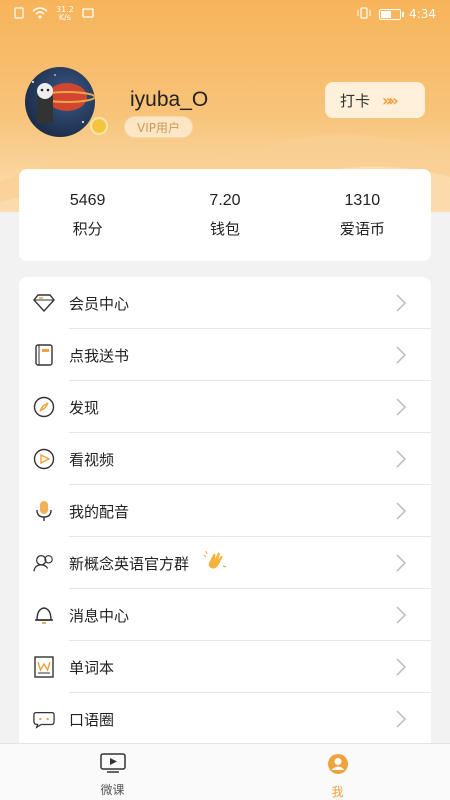 Image resolution: width=450 pixels, height=800 pixels. I want to click on menu-item-label: 我的配音, so click(99, 511).